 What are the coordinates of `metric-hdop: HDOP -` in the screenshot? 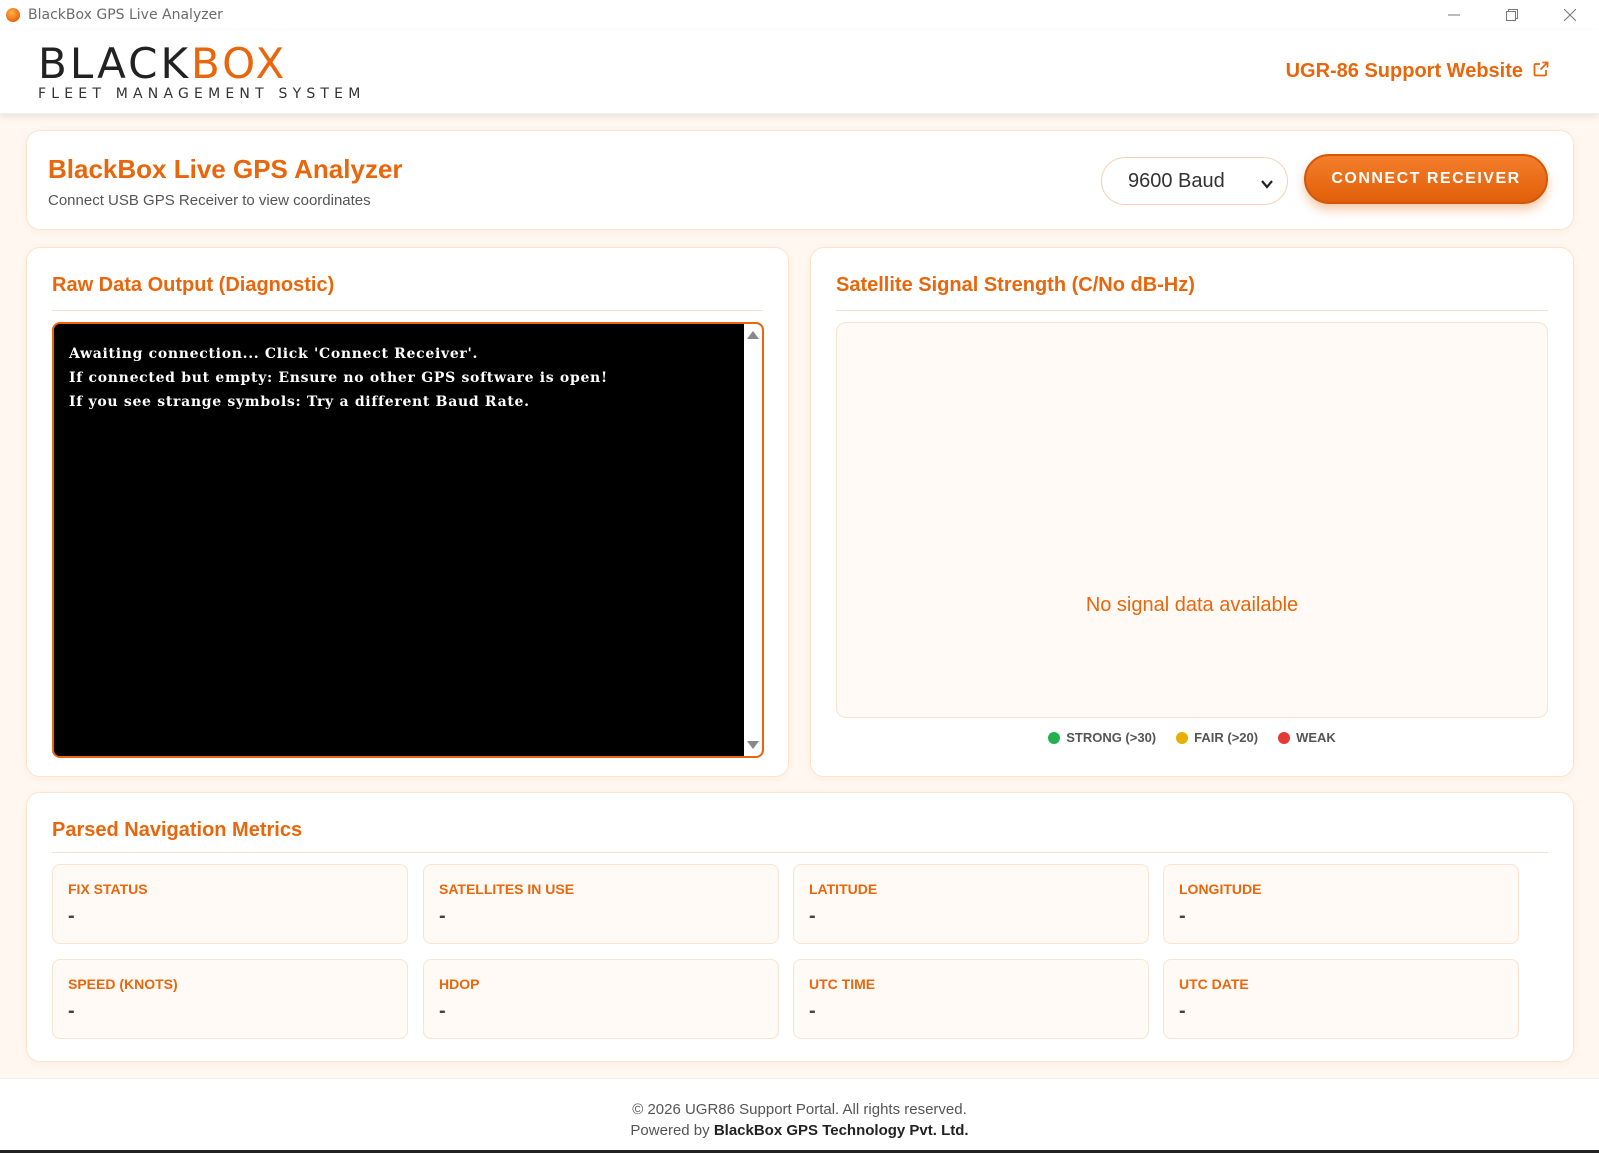 It's located at (601, 999).